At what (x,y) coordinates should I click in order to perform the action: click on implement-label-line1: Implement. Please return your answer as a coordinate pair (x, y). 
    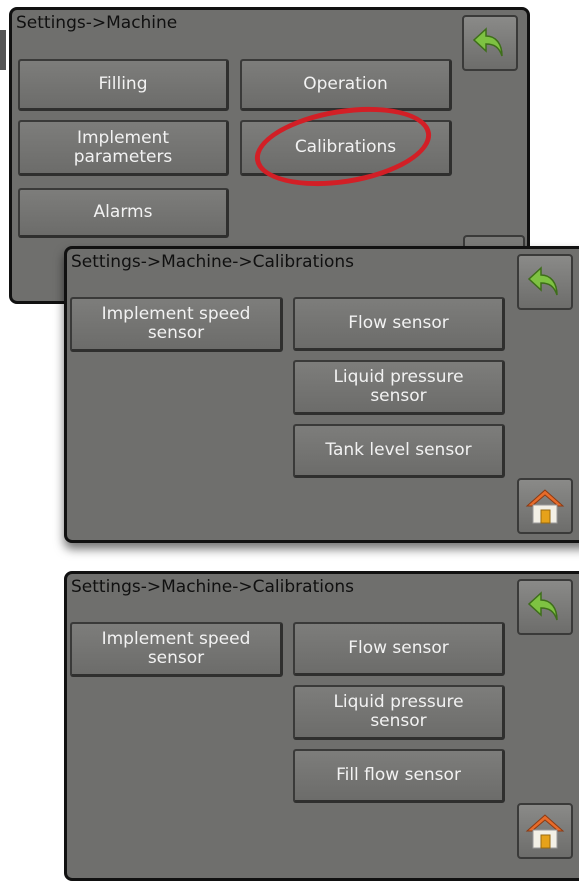
    Looking at the image, I should click on (122, 137).